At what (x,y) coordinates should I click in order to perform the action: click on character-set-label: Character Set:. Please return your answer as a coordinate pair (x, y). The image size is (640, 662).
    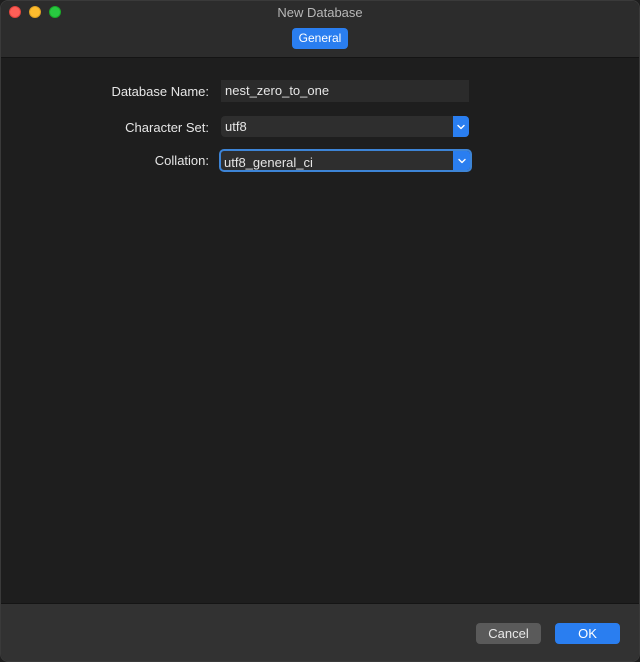
    Looking at the image, I should click on (167, 127).